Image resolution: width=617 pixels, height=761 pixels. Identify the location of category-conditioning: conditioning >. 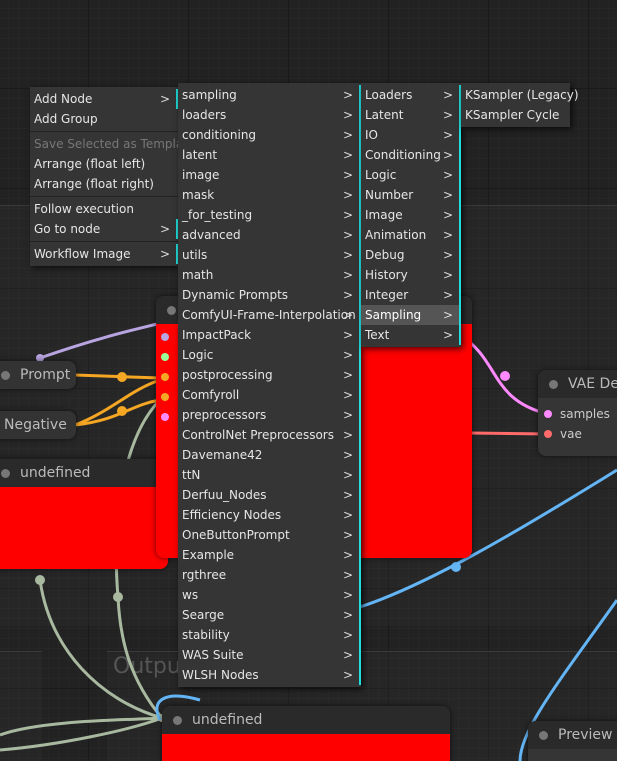
(269, 135).